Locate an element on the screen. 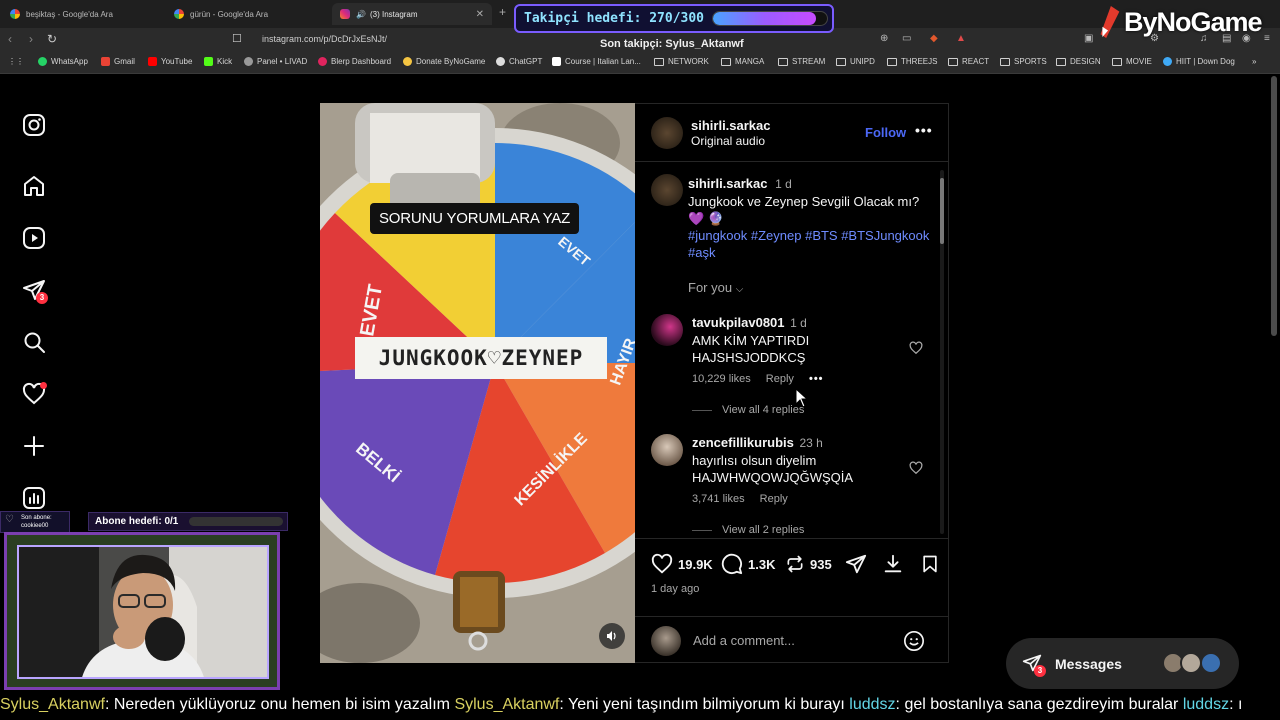  back-icon: ‹ is located at coordinates (10, 39).